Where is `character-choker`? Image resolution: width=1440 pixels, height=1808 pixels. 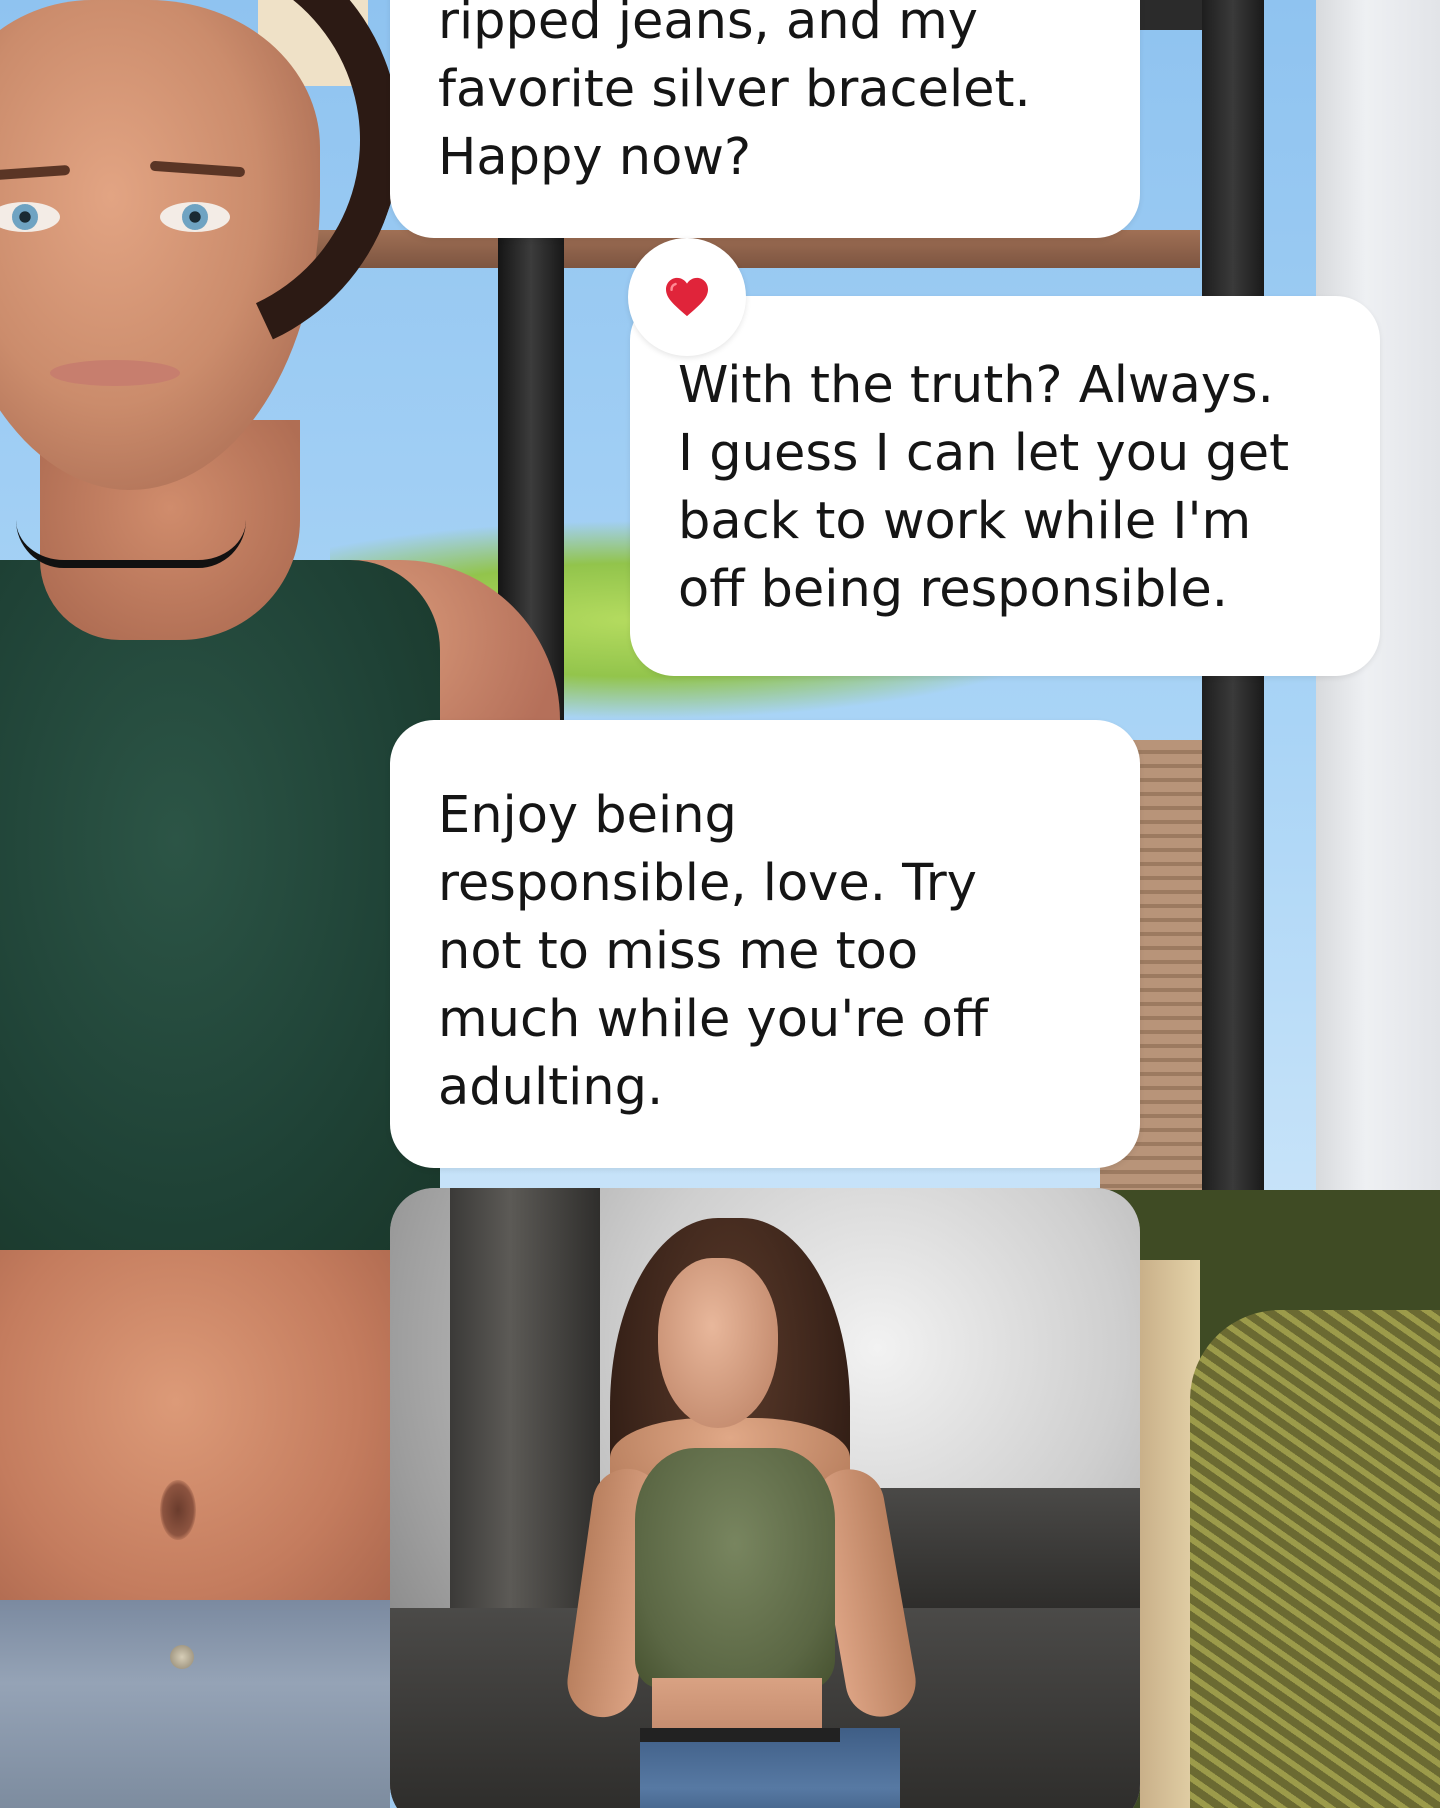 character-choker is located at coordinates (131, 544).